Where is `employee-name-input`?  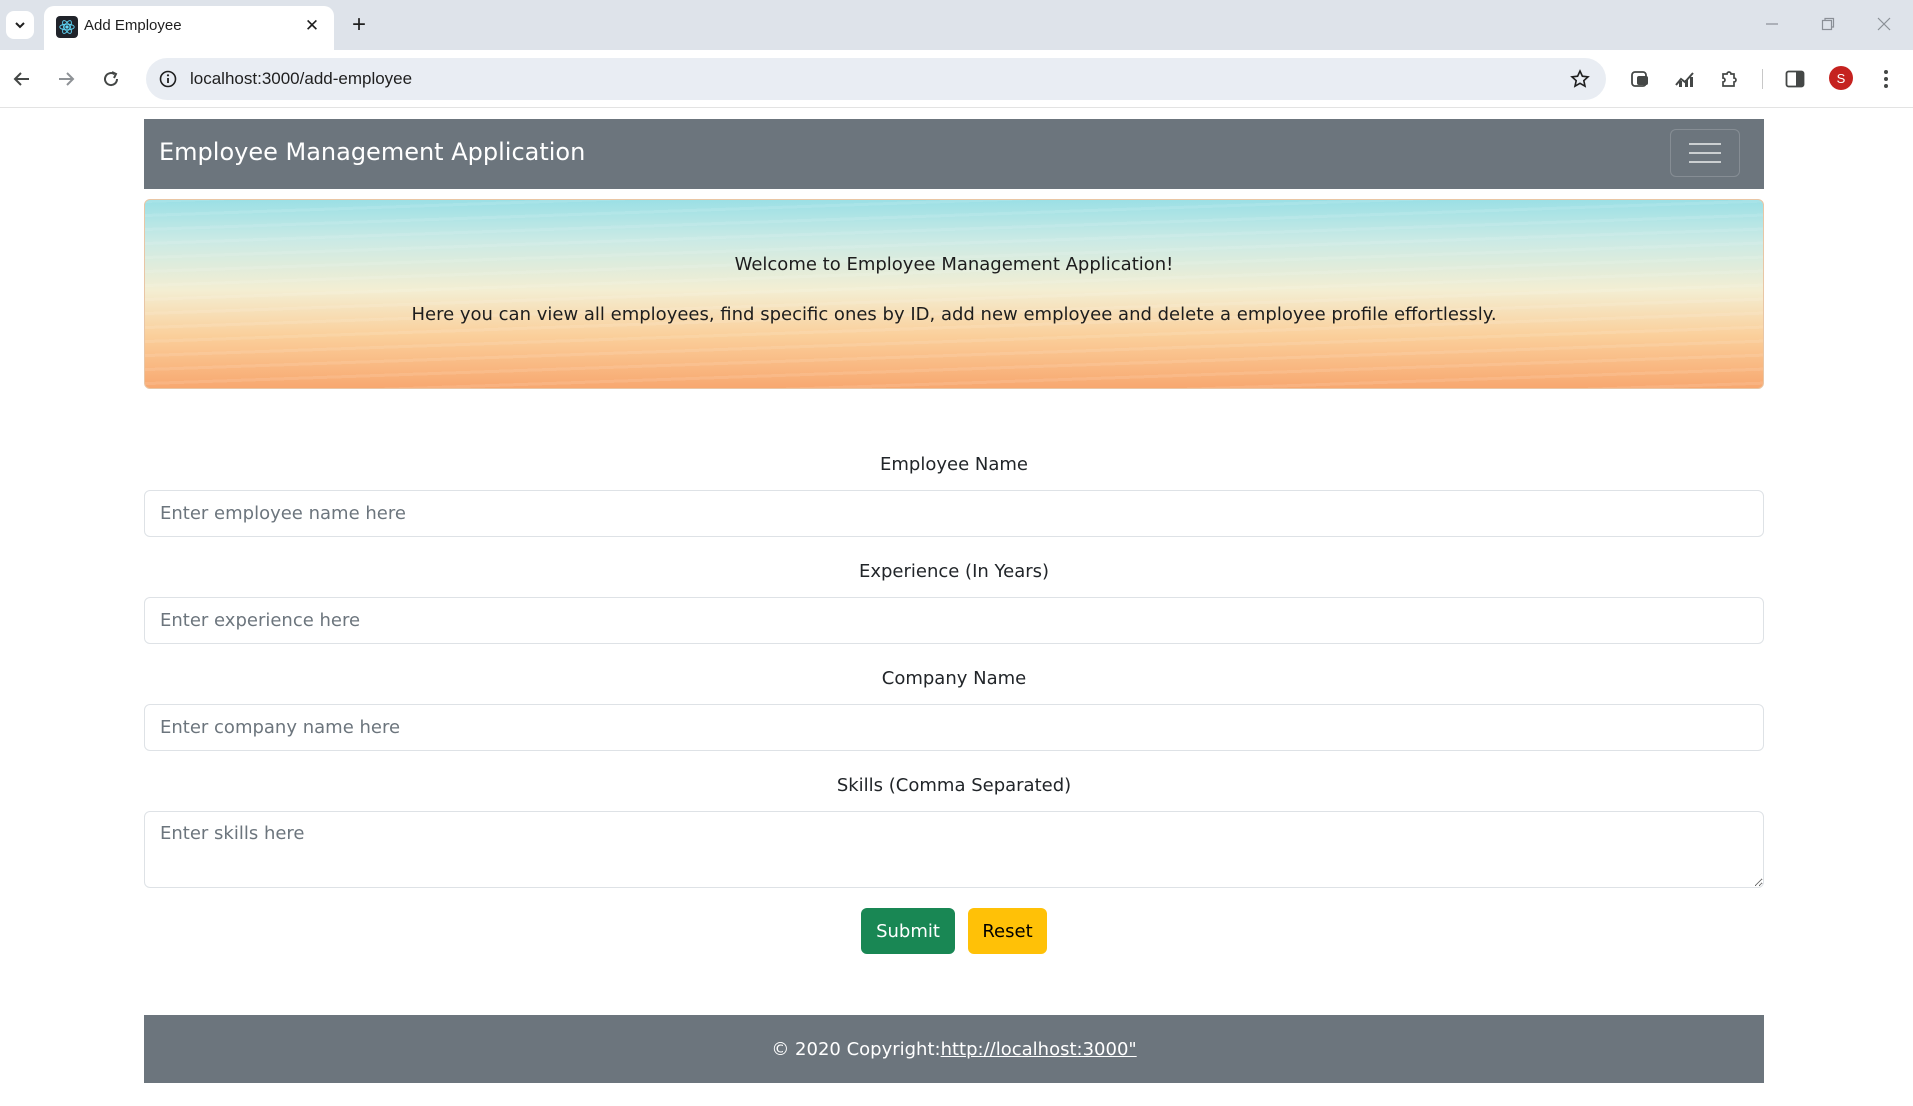
employee-name-input is located at coordinates (954, 513).